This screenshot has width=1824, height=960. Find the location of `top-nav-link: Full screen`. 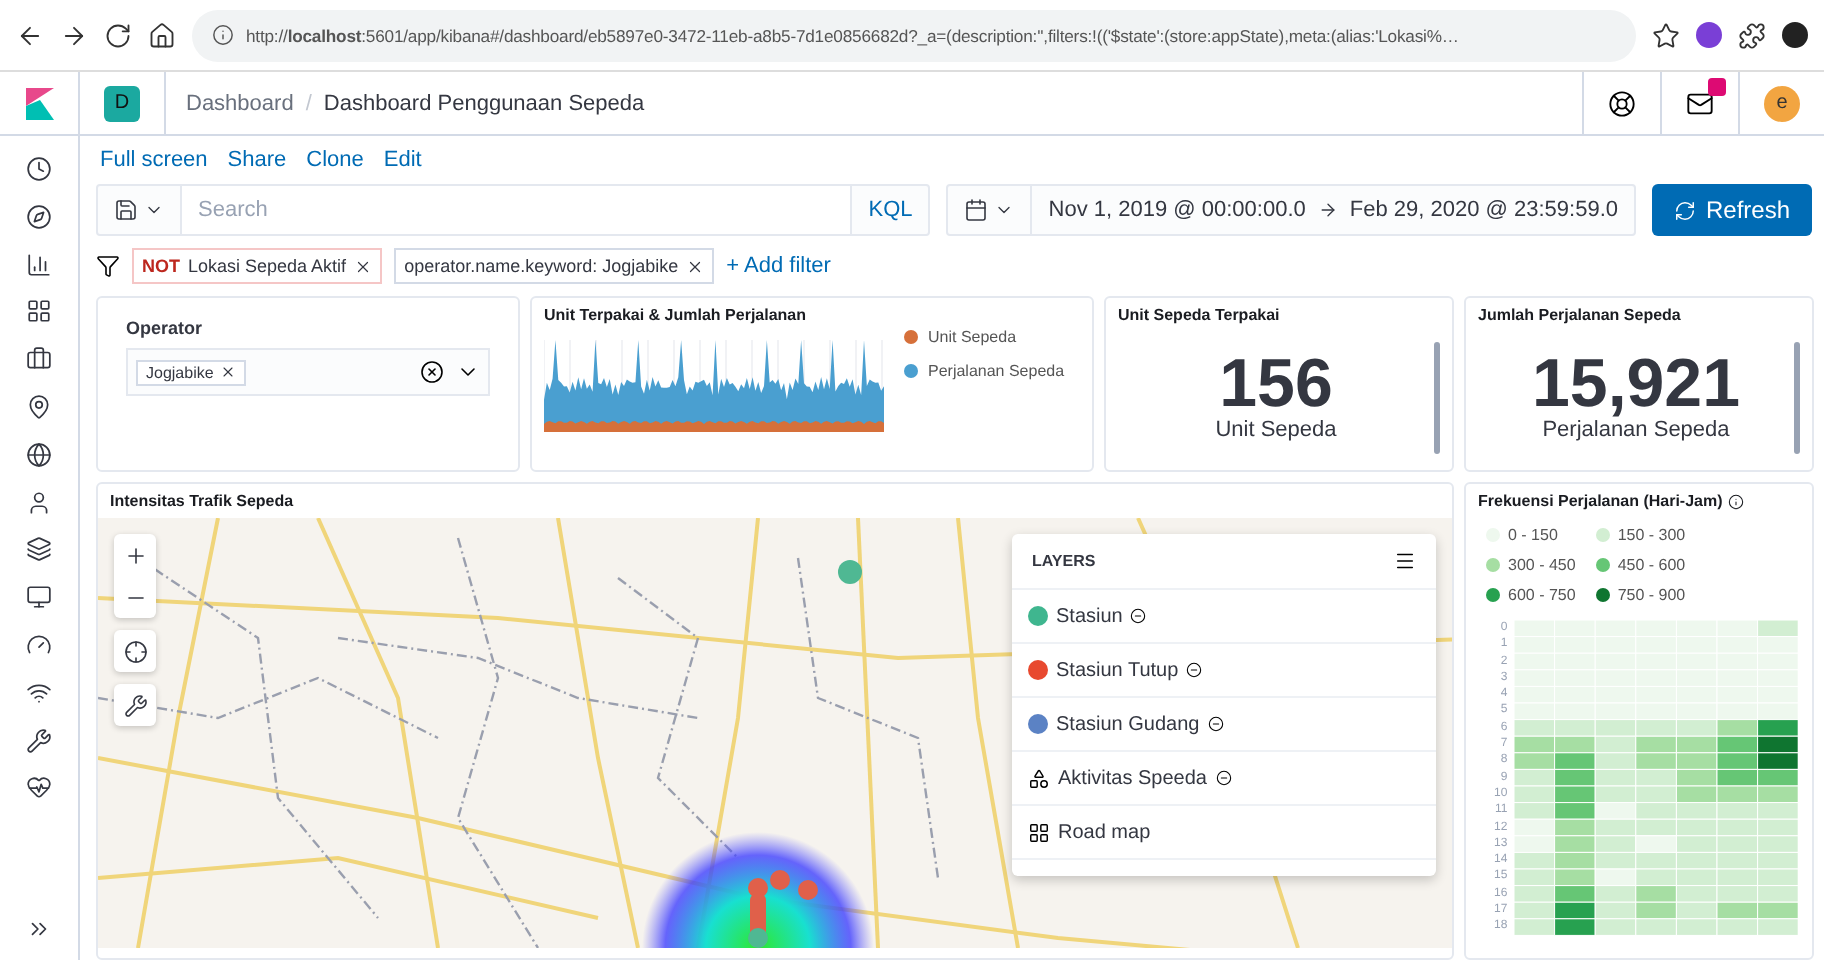

top-nav-link: Full screen is located at coordinates (154, 160).